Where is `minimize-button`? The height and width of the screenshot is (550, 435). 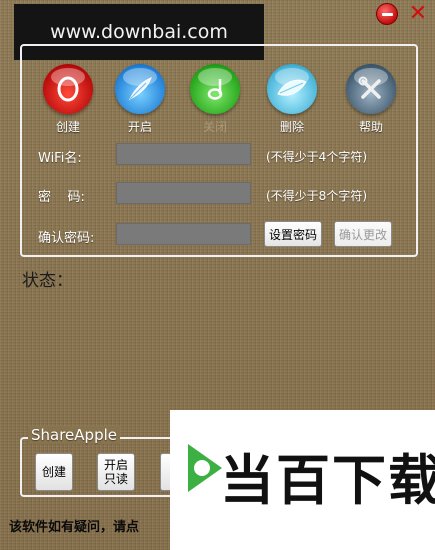
minimize-button is located at coordinates (387, 14).